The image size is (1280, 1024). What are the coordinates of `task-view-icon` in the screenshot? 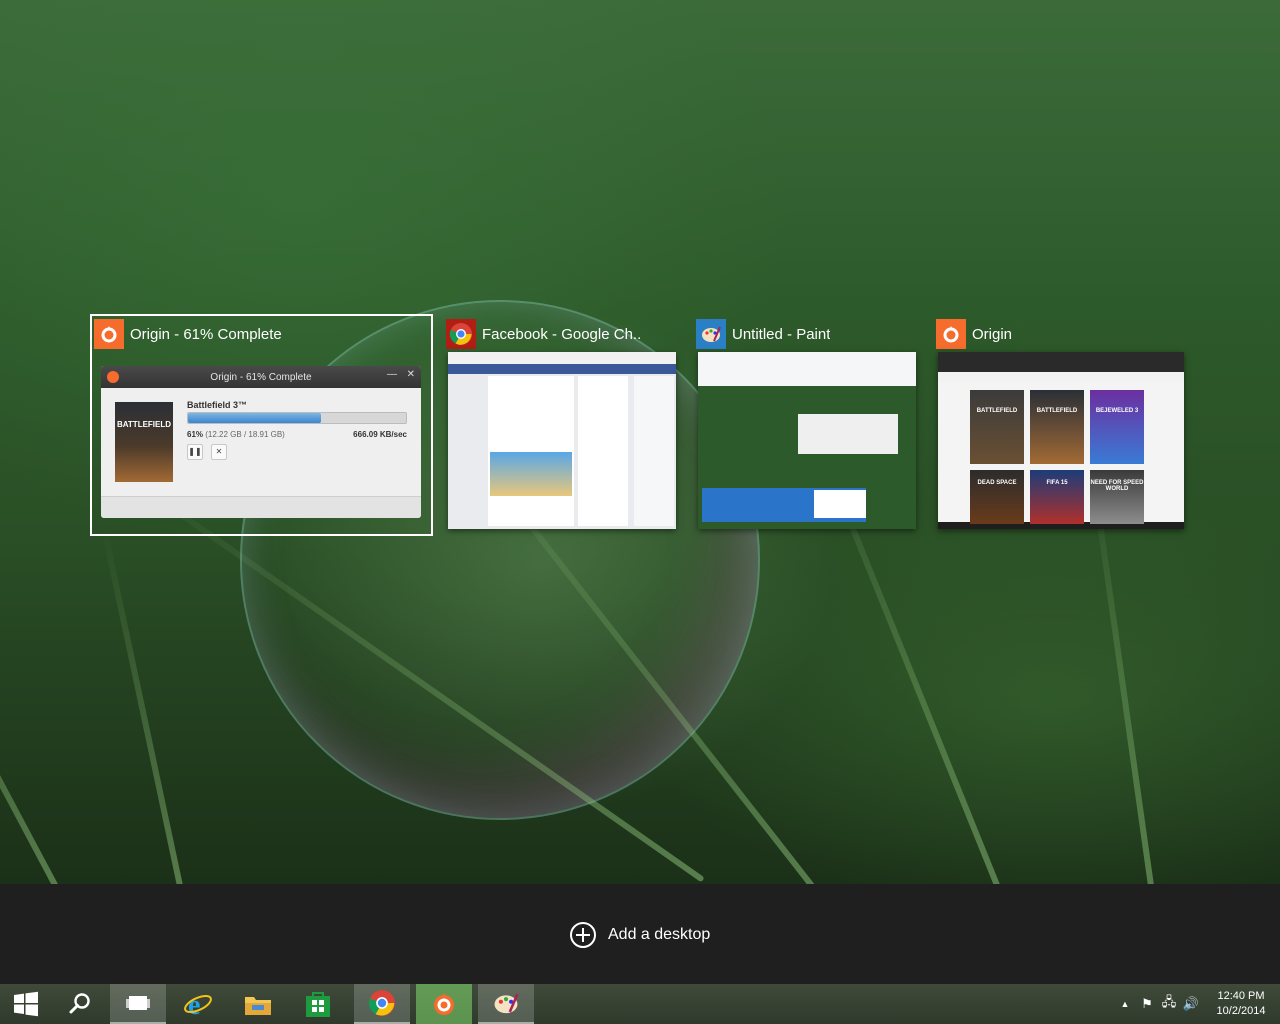 It's located at (138, 1003).